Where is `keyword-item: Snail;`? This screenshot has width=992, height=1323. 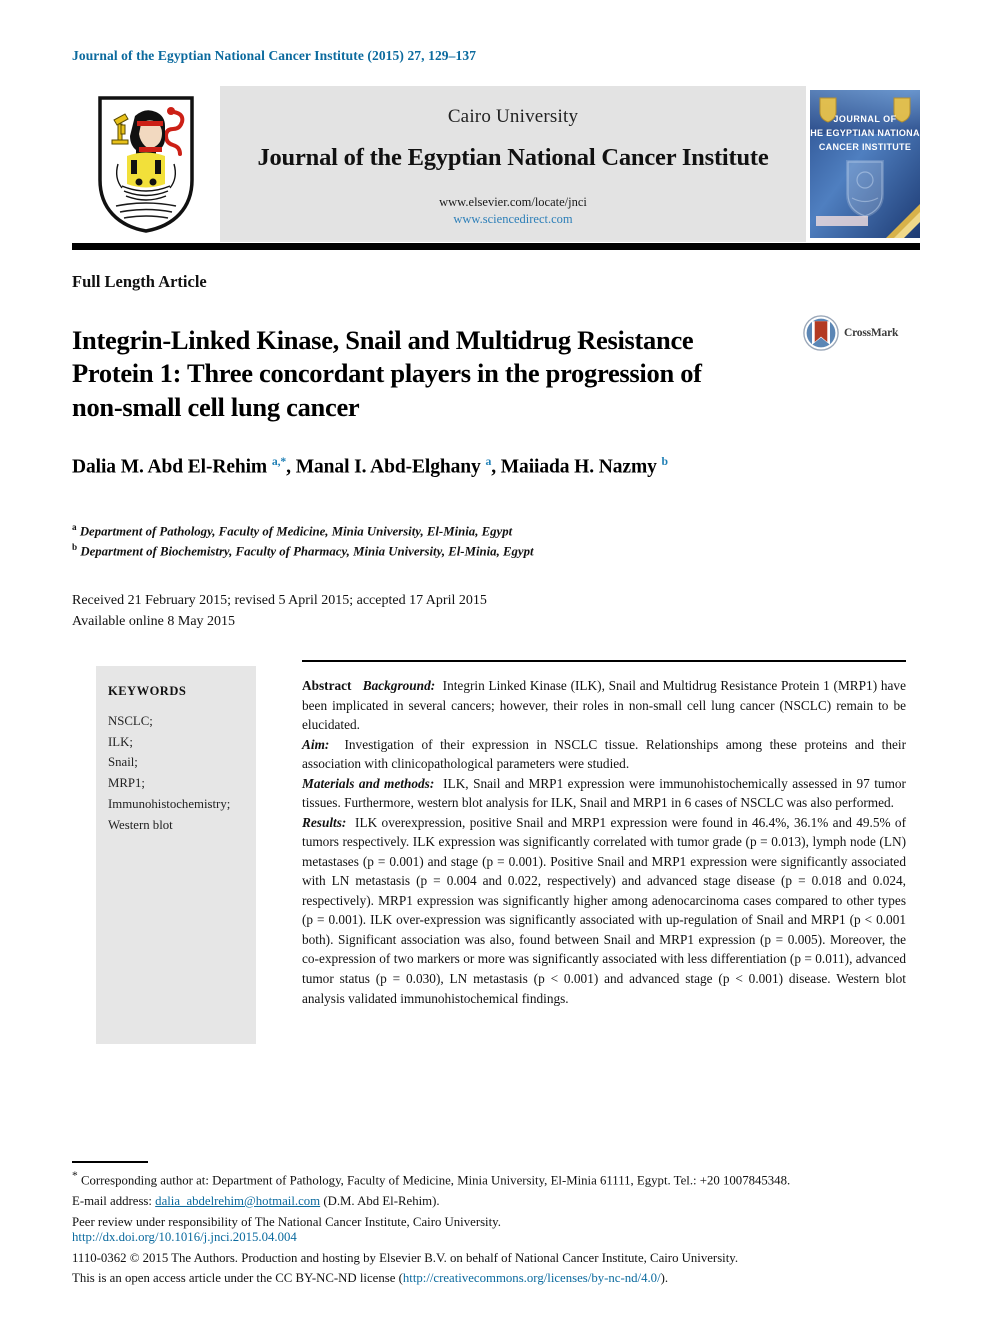
keyword-item: Snail; is located at coordinates (123, 762).